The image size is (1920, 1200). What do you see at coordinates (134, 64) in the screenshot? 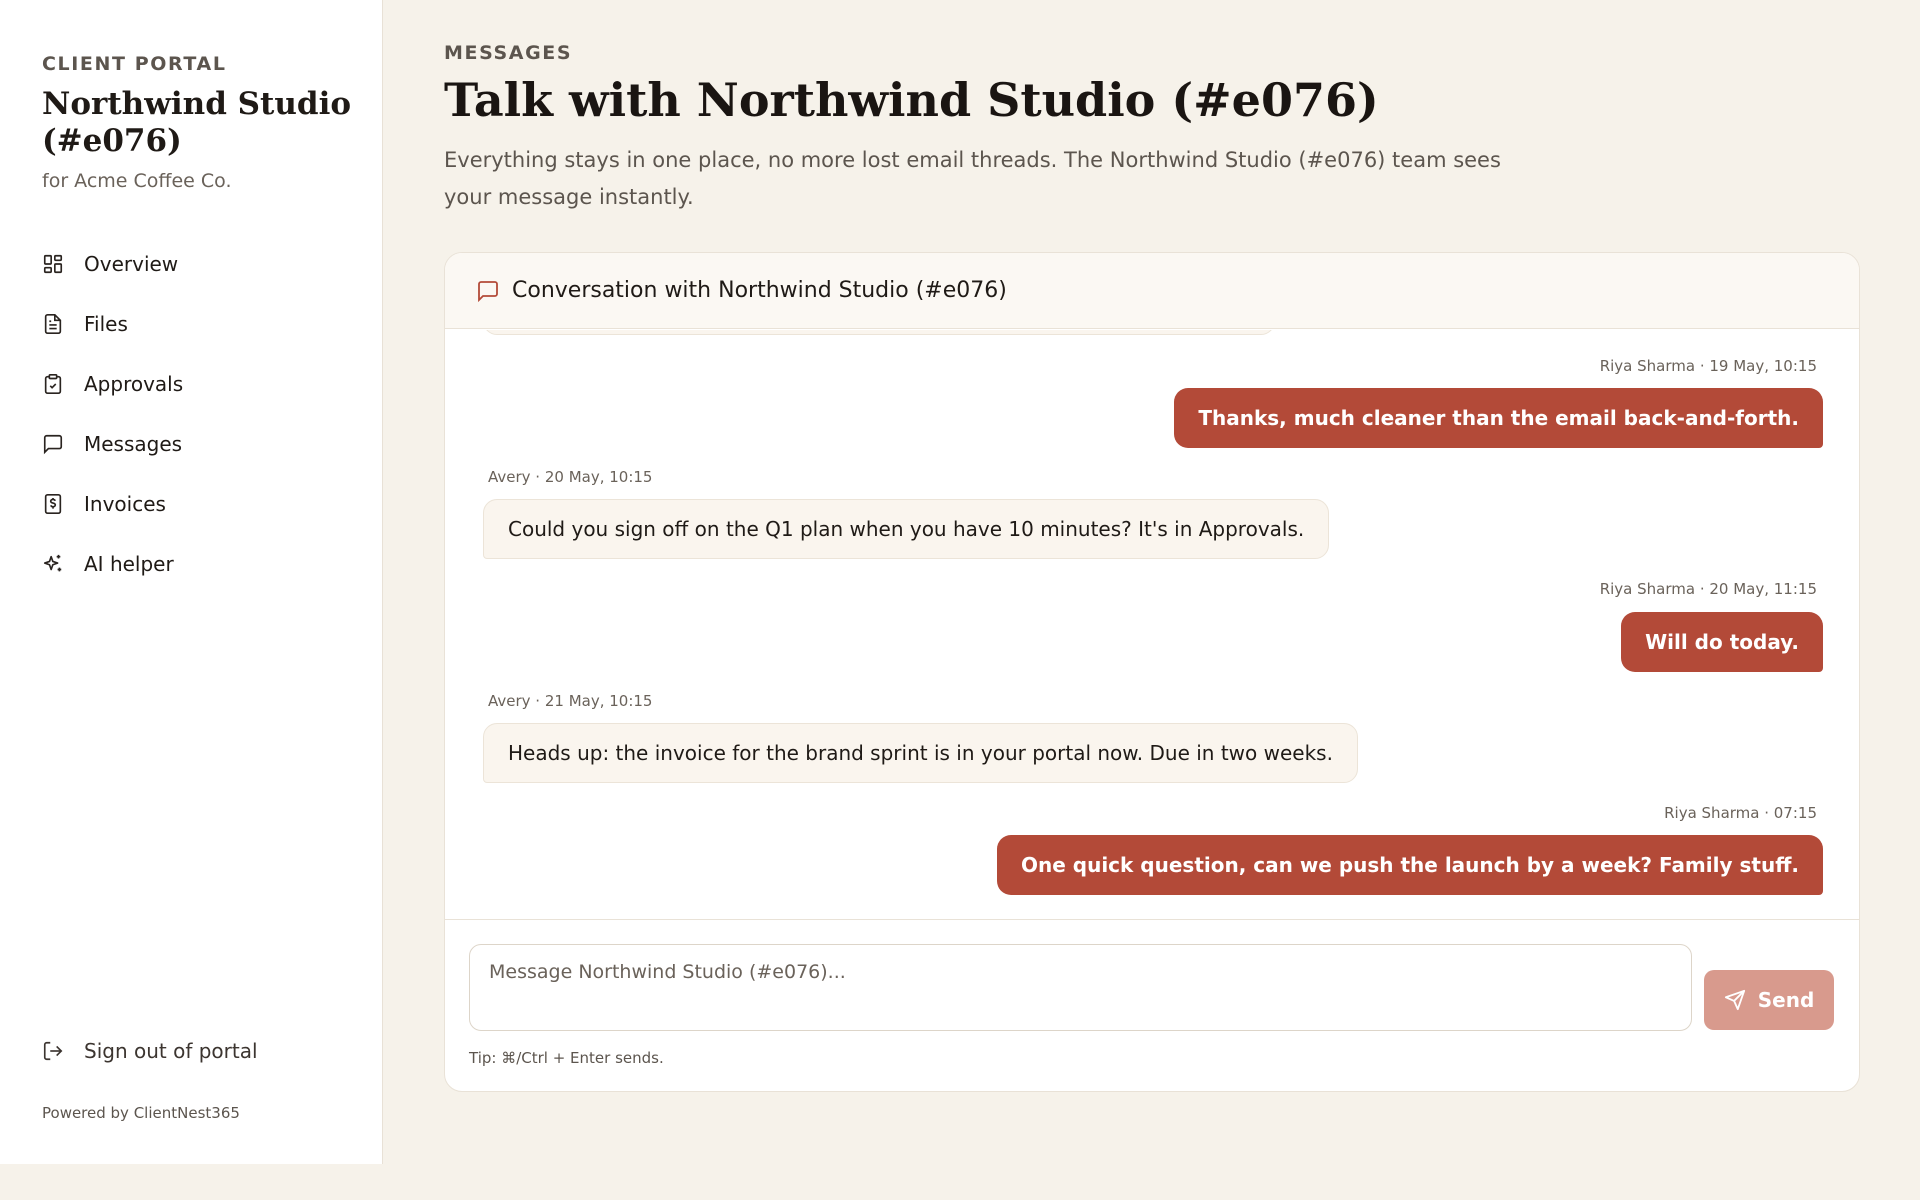
I see `portal-eyebrow: CLIENT PORTAL` at bounding box center [134, 64].